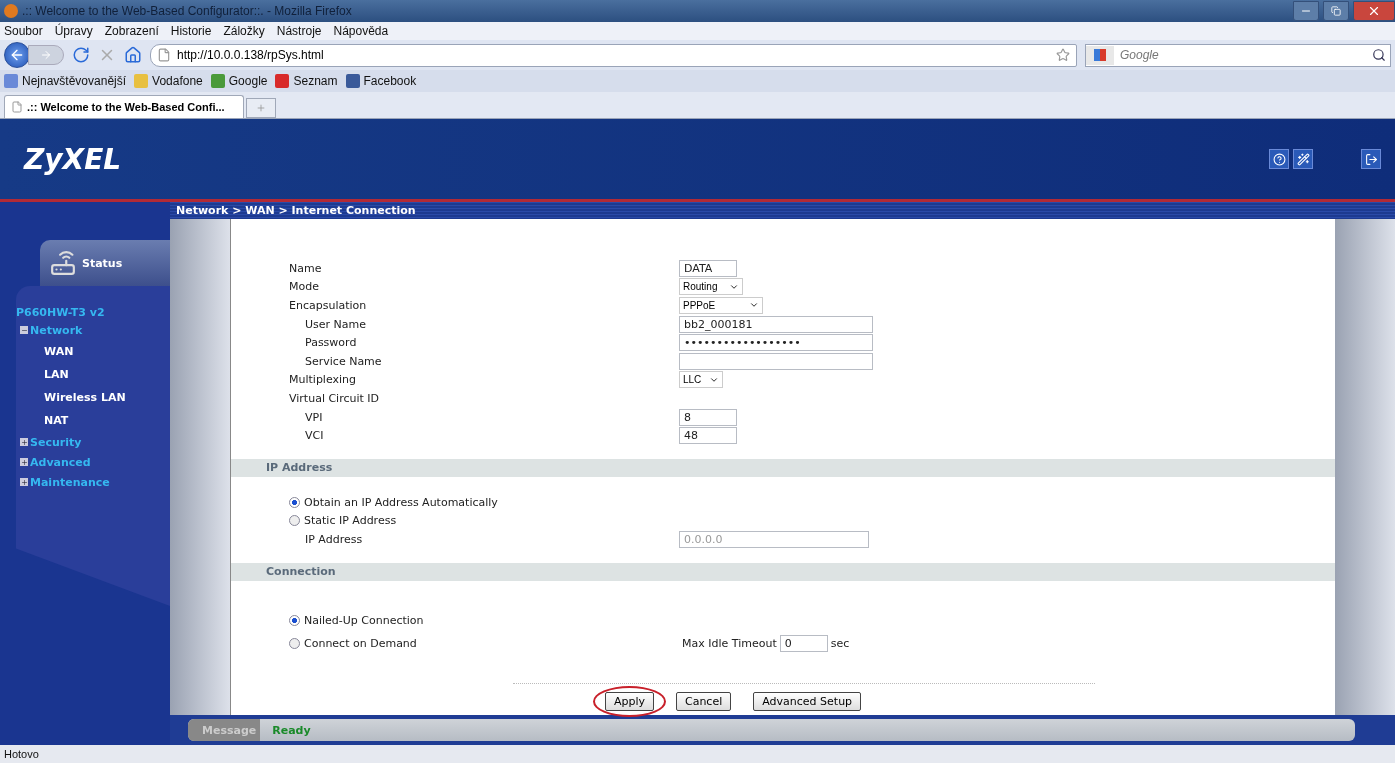 This screenshot has height=763, width=1395. I want to click on menu-item: Nástroje, so click(299, 31).